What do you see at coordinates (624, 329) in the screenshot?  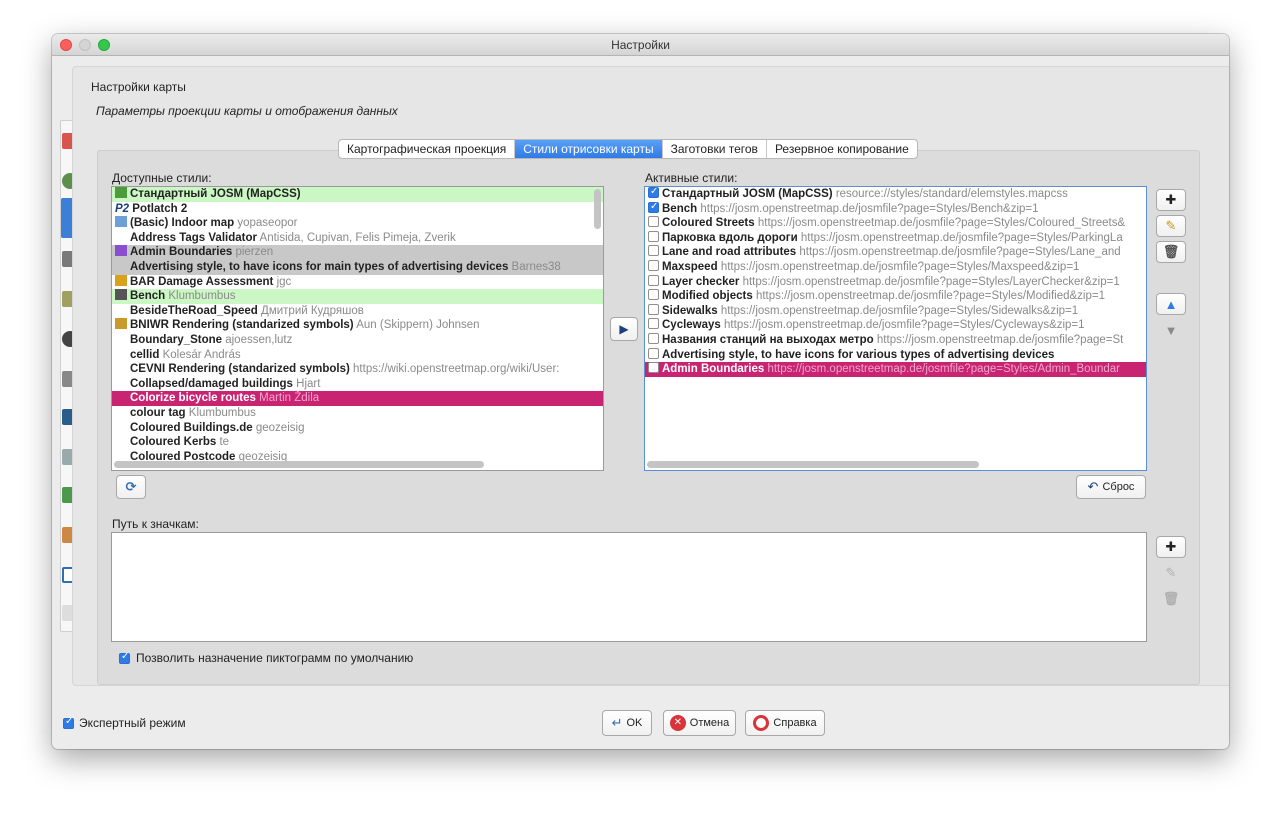 I see `activate-style-button: ▶` at bounding box center [624, 329].